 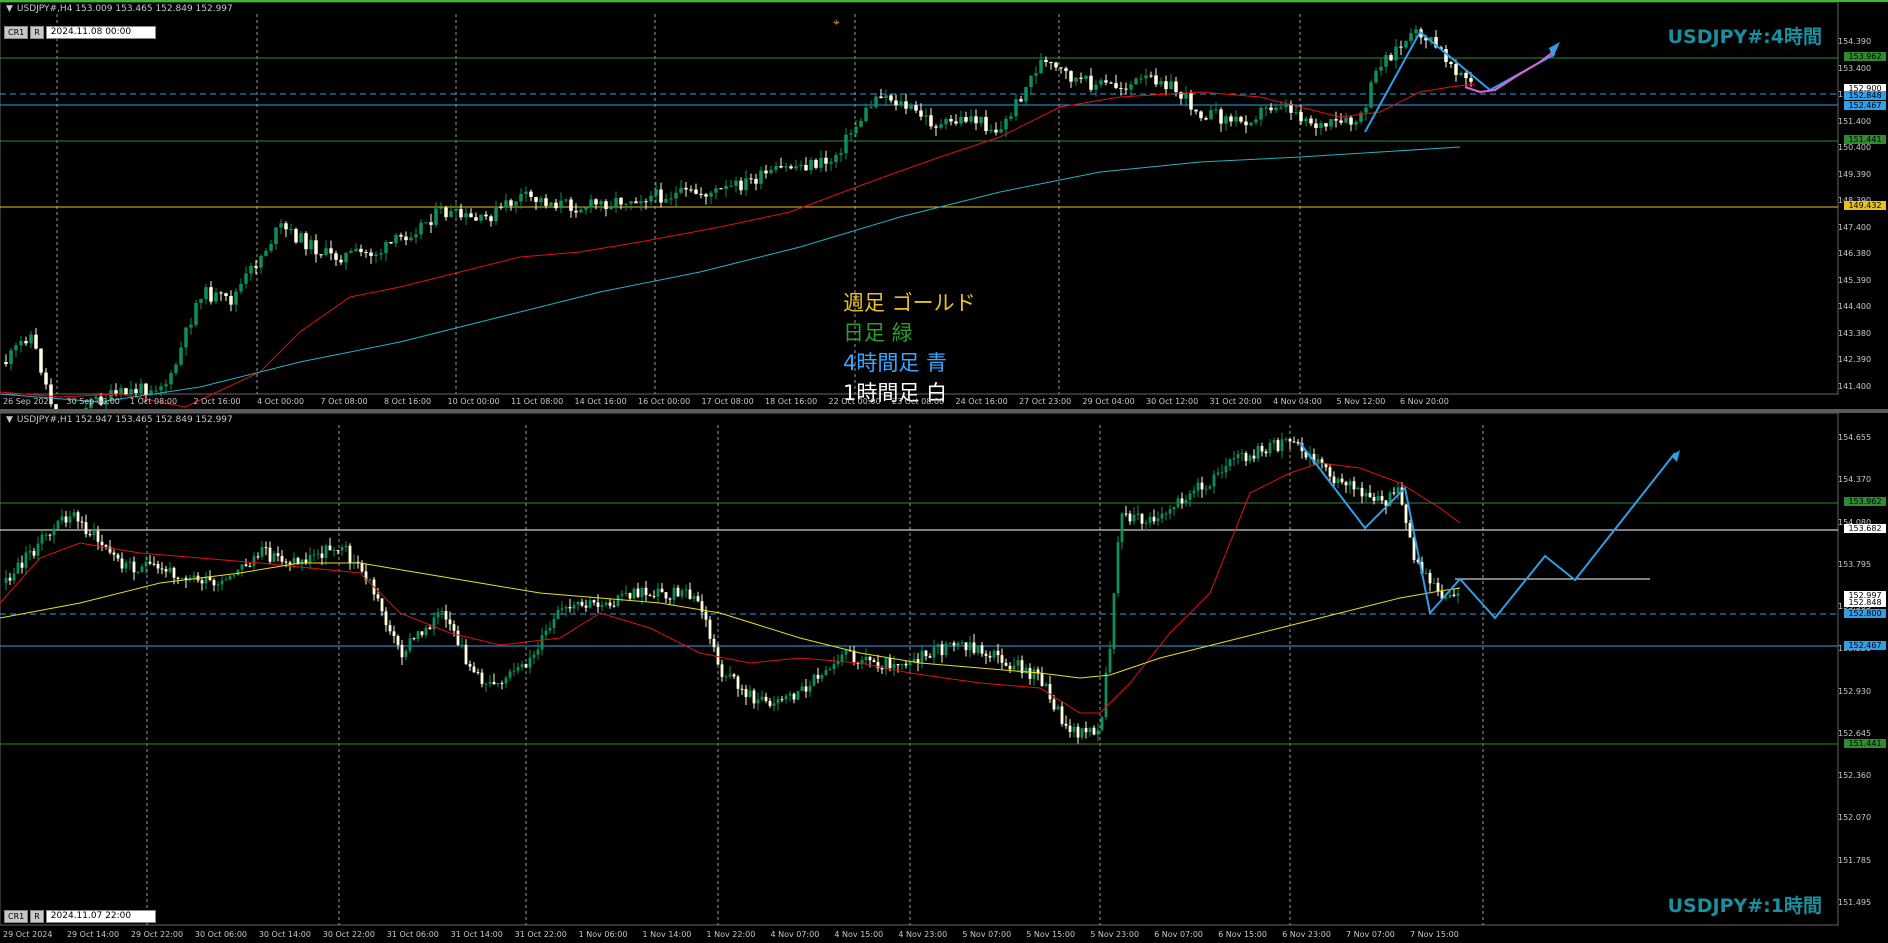 What do you see at coordinates (100, 916) in the screenshot?
I see `datetime-field: 2024.11.07 22:00` at bounding box center [100, 916].